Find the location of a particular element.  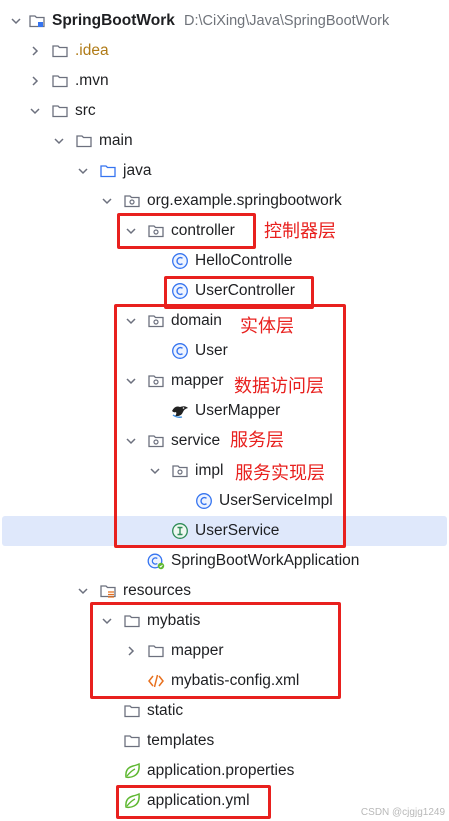

tree-row-app-class: SpringBootWorkApplication is located at coordinates (224, 561).